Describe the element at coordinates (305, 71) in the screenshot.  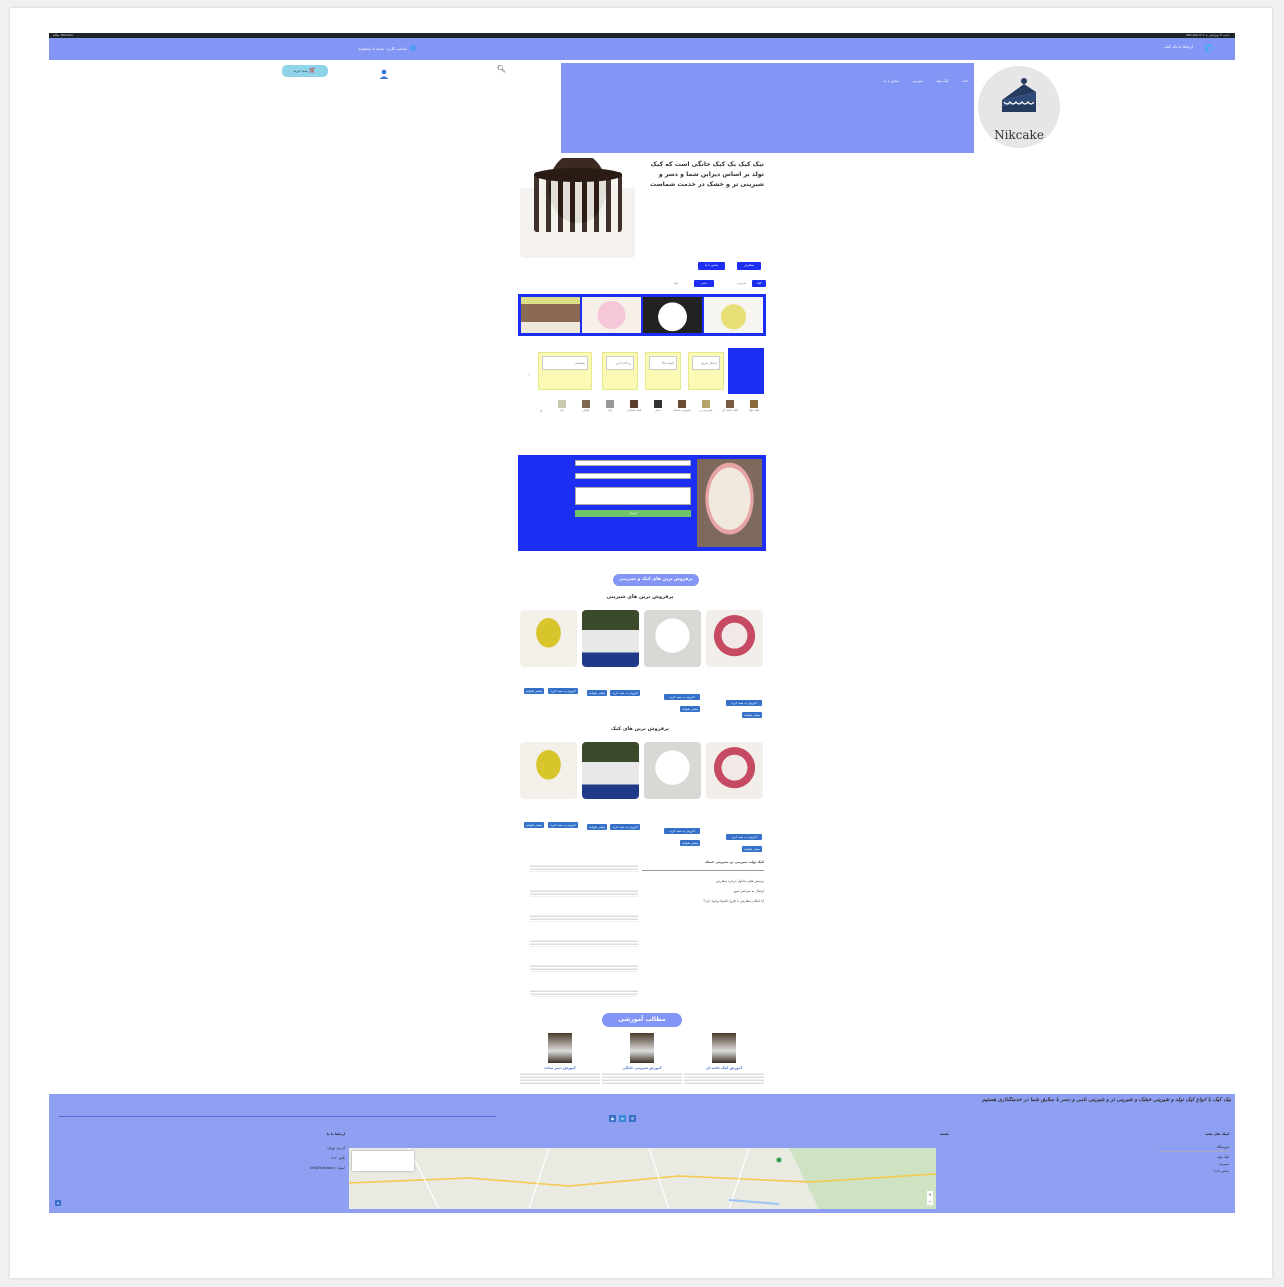
I see `cart-button: سبد خرید 🛒︎` at that location.